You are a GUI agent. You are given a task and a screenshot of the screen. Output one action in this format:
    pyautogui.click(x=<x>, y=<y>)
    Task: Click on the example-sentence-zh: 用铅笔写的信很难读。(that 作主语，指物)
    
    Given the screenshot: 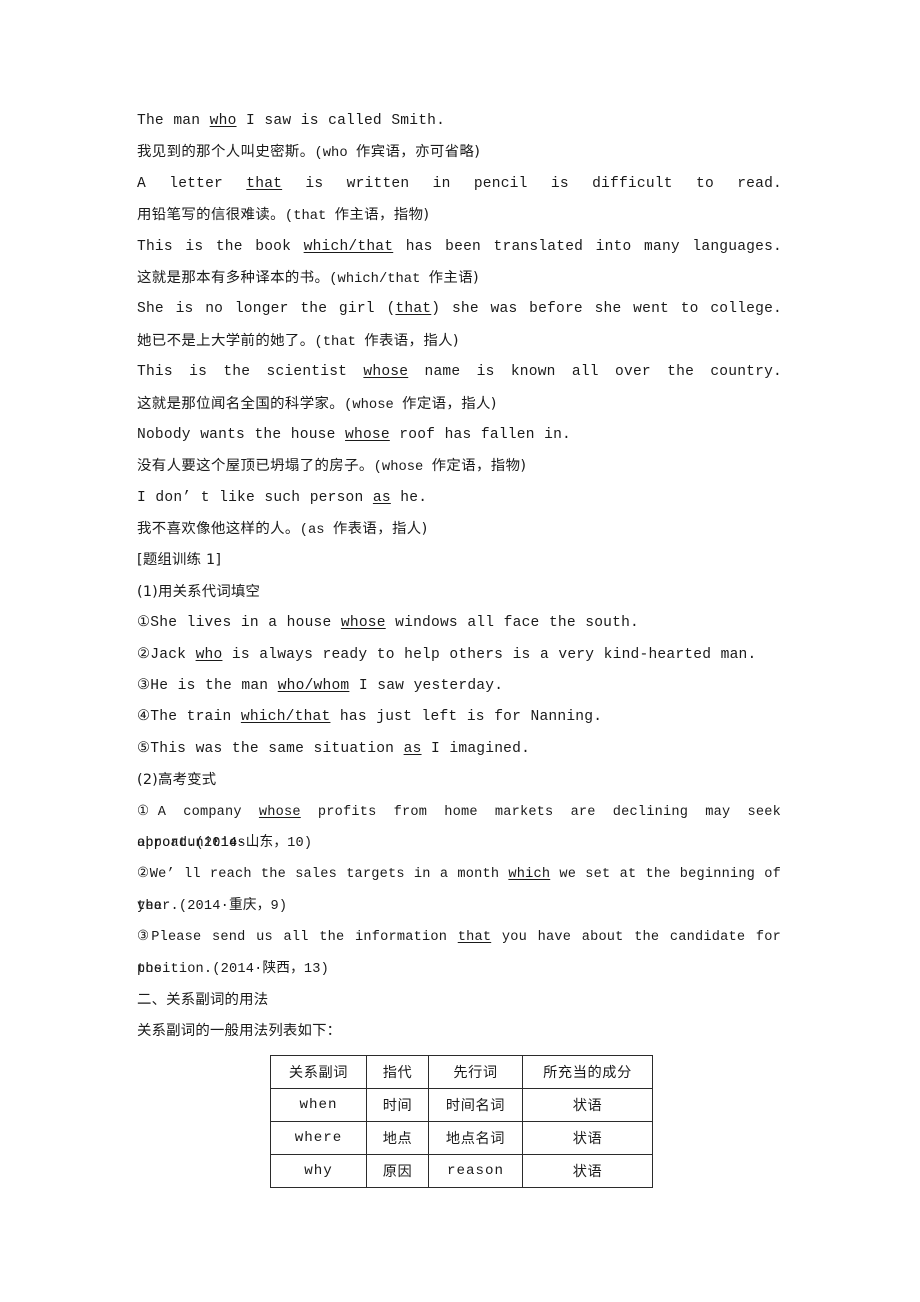 What is the action you would take?
    pyautogui.click(x=283, y=216)
    